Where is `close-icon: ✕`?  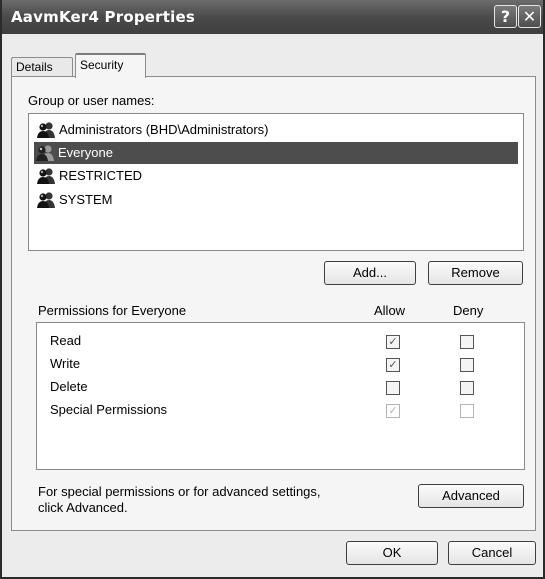 close-icon: ✕ is located at coordinates (529, 16).